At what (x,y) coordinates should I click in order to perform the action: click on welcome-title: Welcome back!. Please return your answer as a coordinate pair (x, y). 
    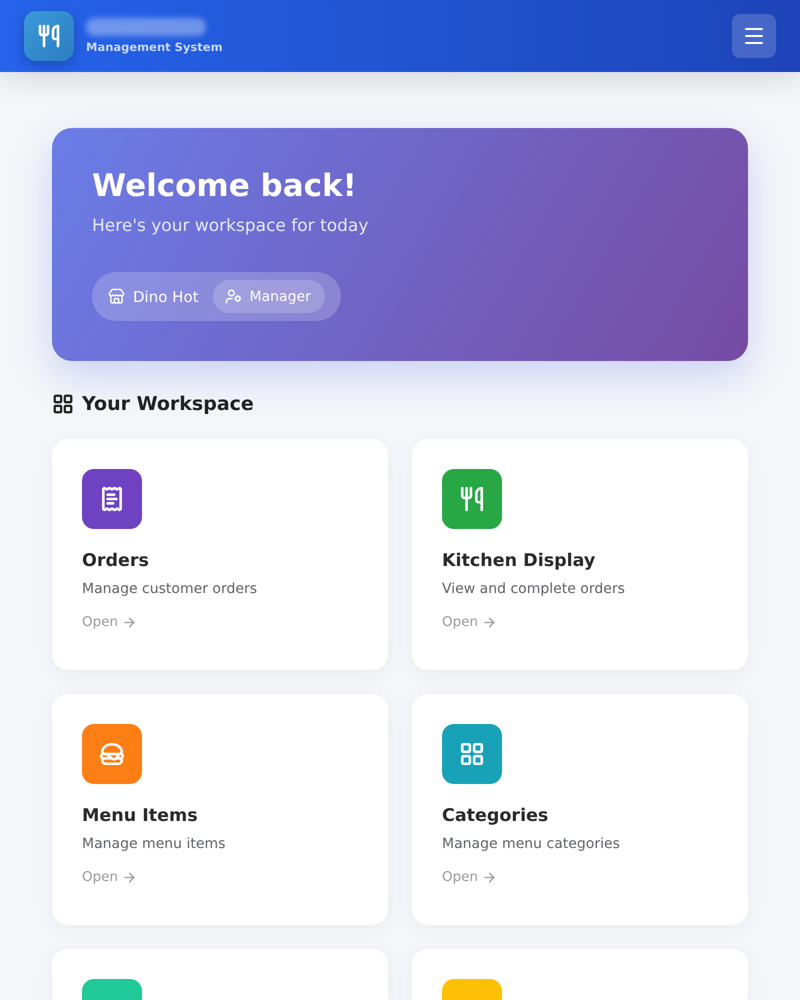
    Looking at the image, I should click on (224, 186).